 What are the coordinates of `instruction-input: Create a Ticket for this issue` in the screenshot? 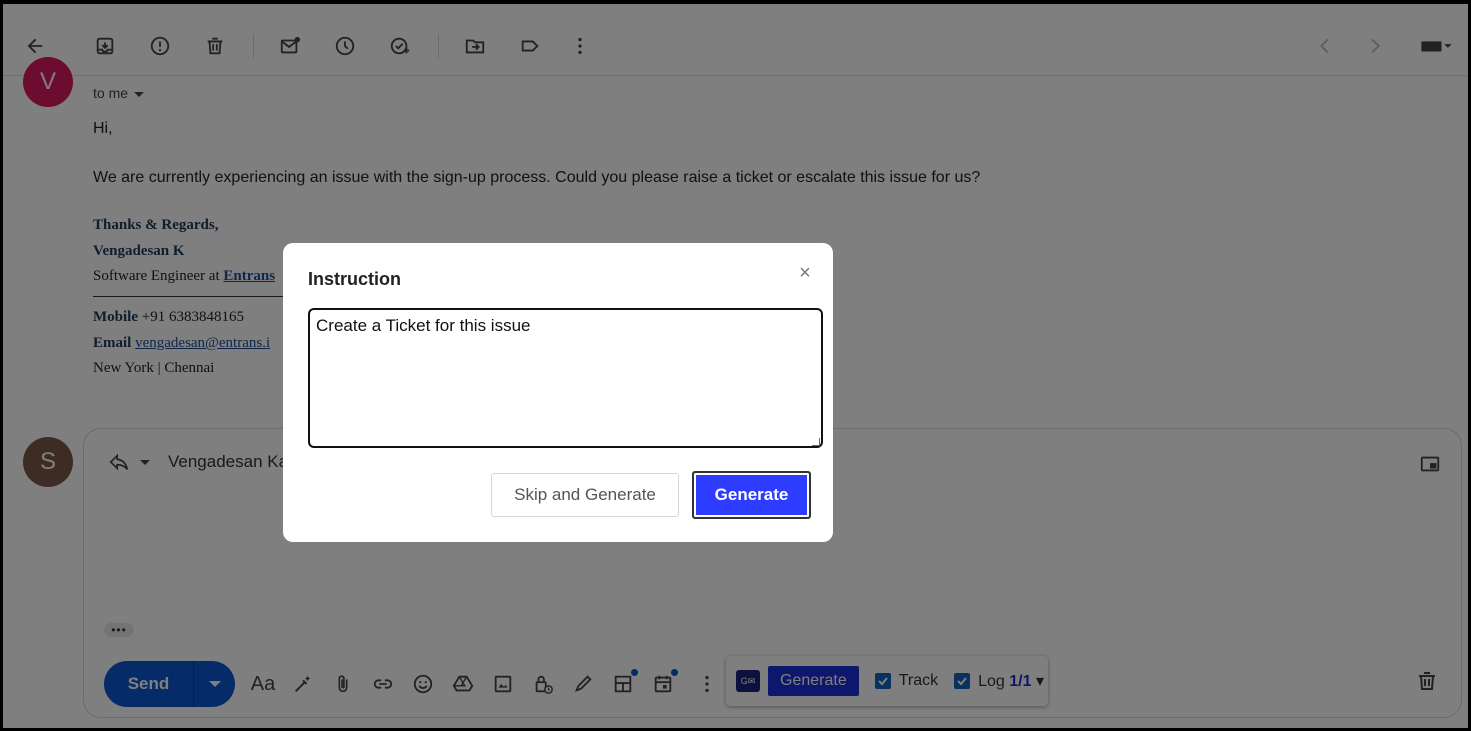 It's located at (565, 378).